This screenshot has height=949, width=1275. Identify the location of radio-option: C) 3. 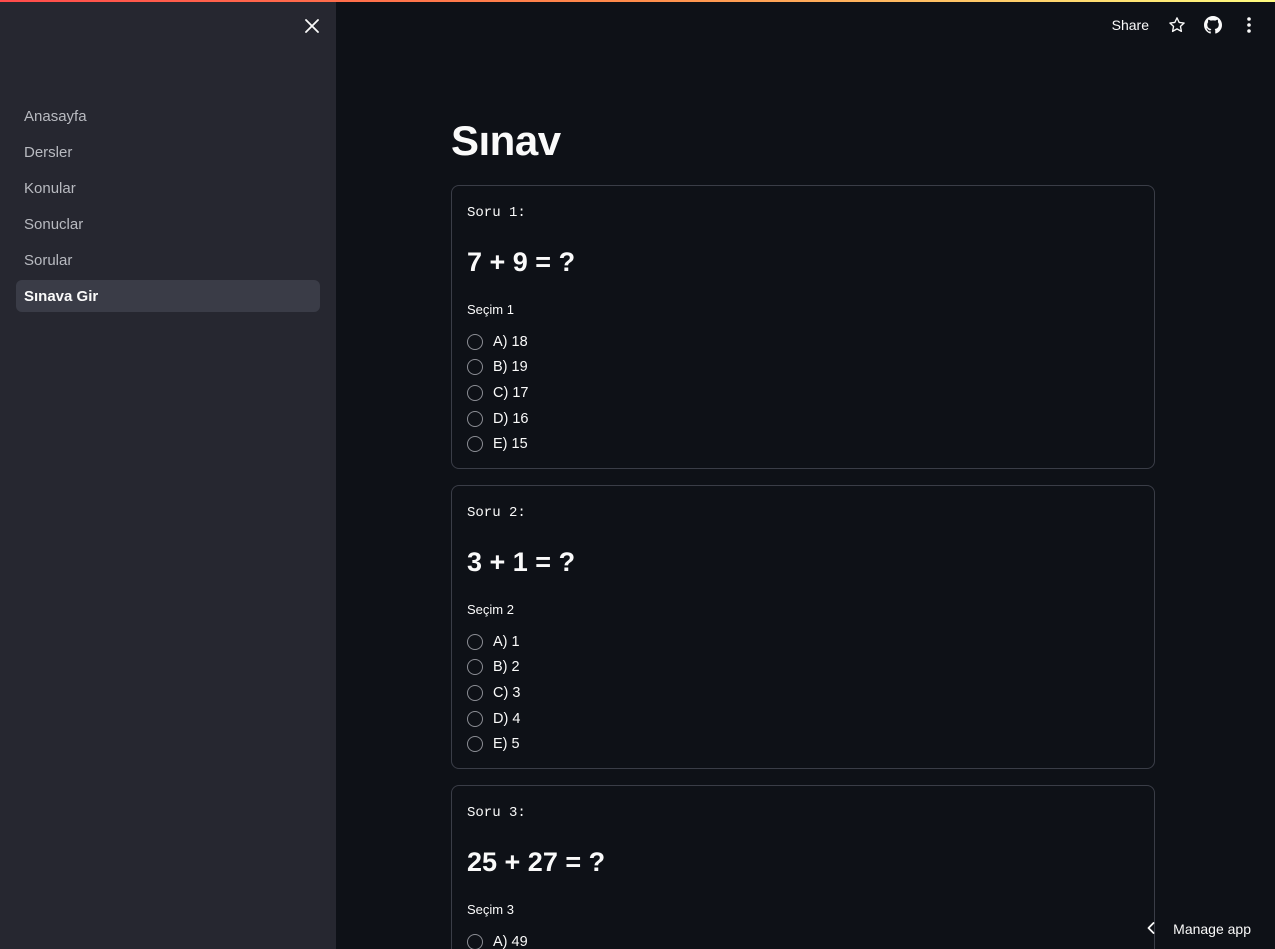
(493, 693).